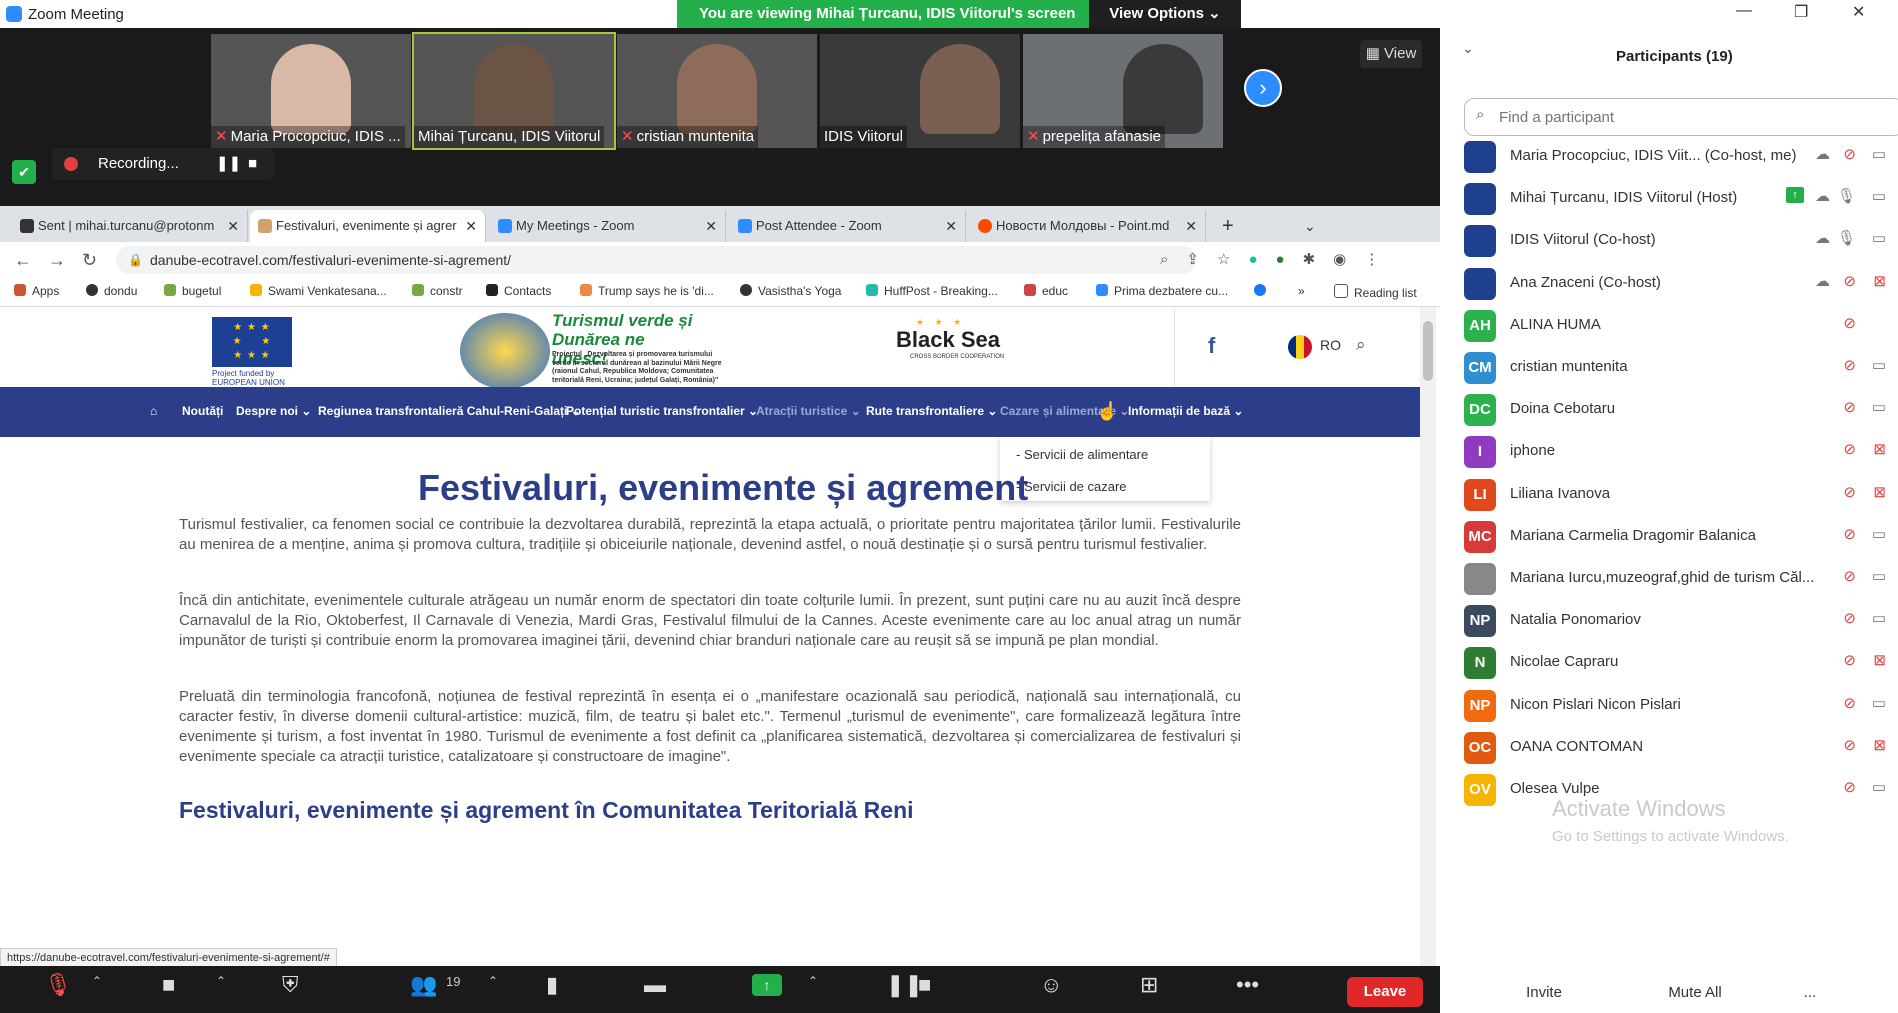 The image size is (1898, 1013). What do you see at coordinates (655, 985) in the screenshot?
I see `chat-icon: ▬` at bounding box center [655, 985].